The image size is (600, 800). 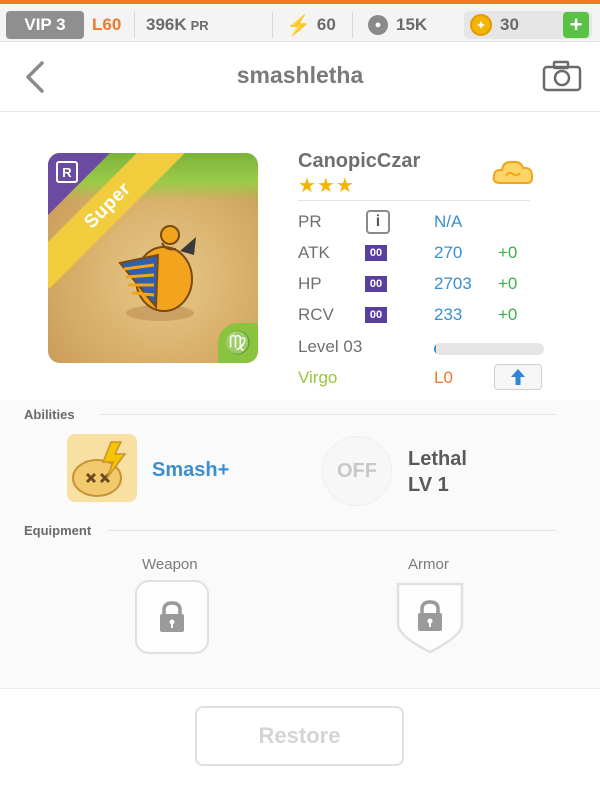 What do you see at coordinates (378, 222) in the screenshot?
I see `info-icon: i` at bounding box center [378, 222].